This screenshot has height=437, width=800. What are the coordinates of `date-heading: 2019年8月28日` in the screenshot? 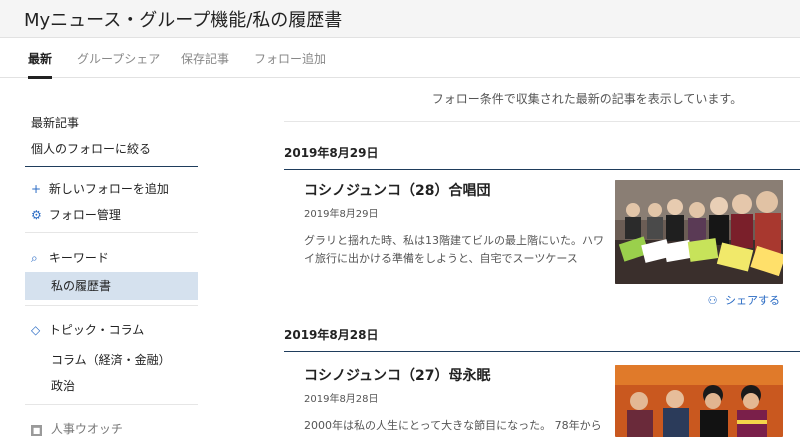 It's located at (331, 335).